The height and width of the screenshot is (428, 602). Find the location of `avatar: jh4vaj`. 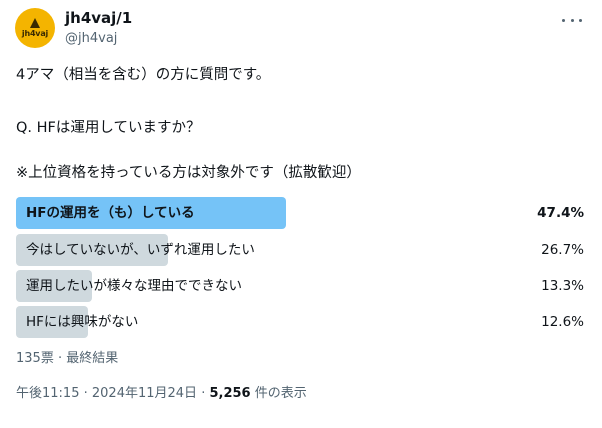

avatar: jh4vaj is located at coordinates (35, 28).